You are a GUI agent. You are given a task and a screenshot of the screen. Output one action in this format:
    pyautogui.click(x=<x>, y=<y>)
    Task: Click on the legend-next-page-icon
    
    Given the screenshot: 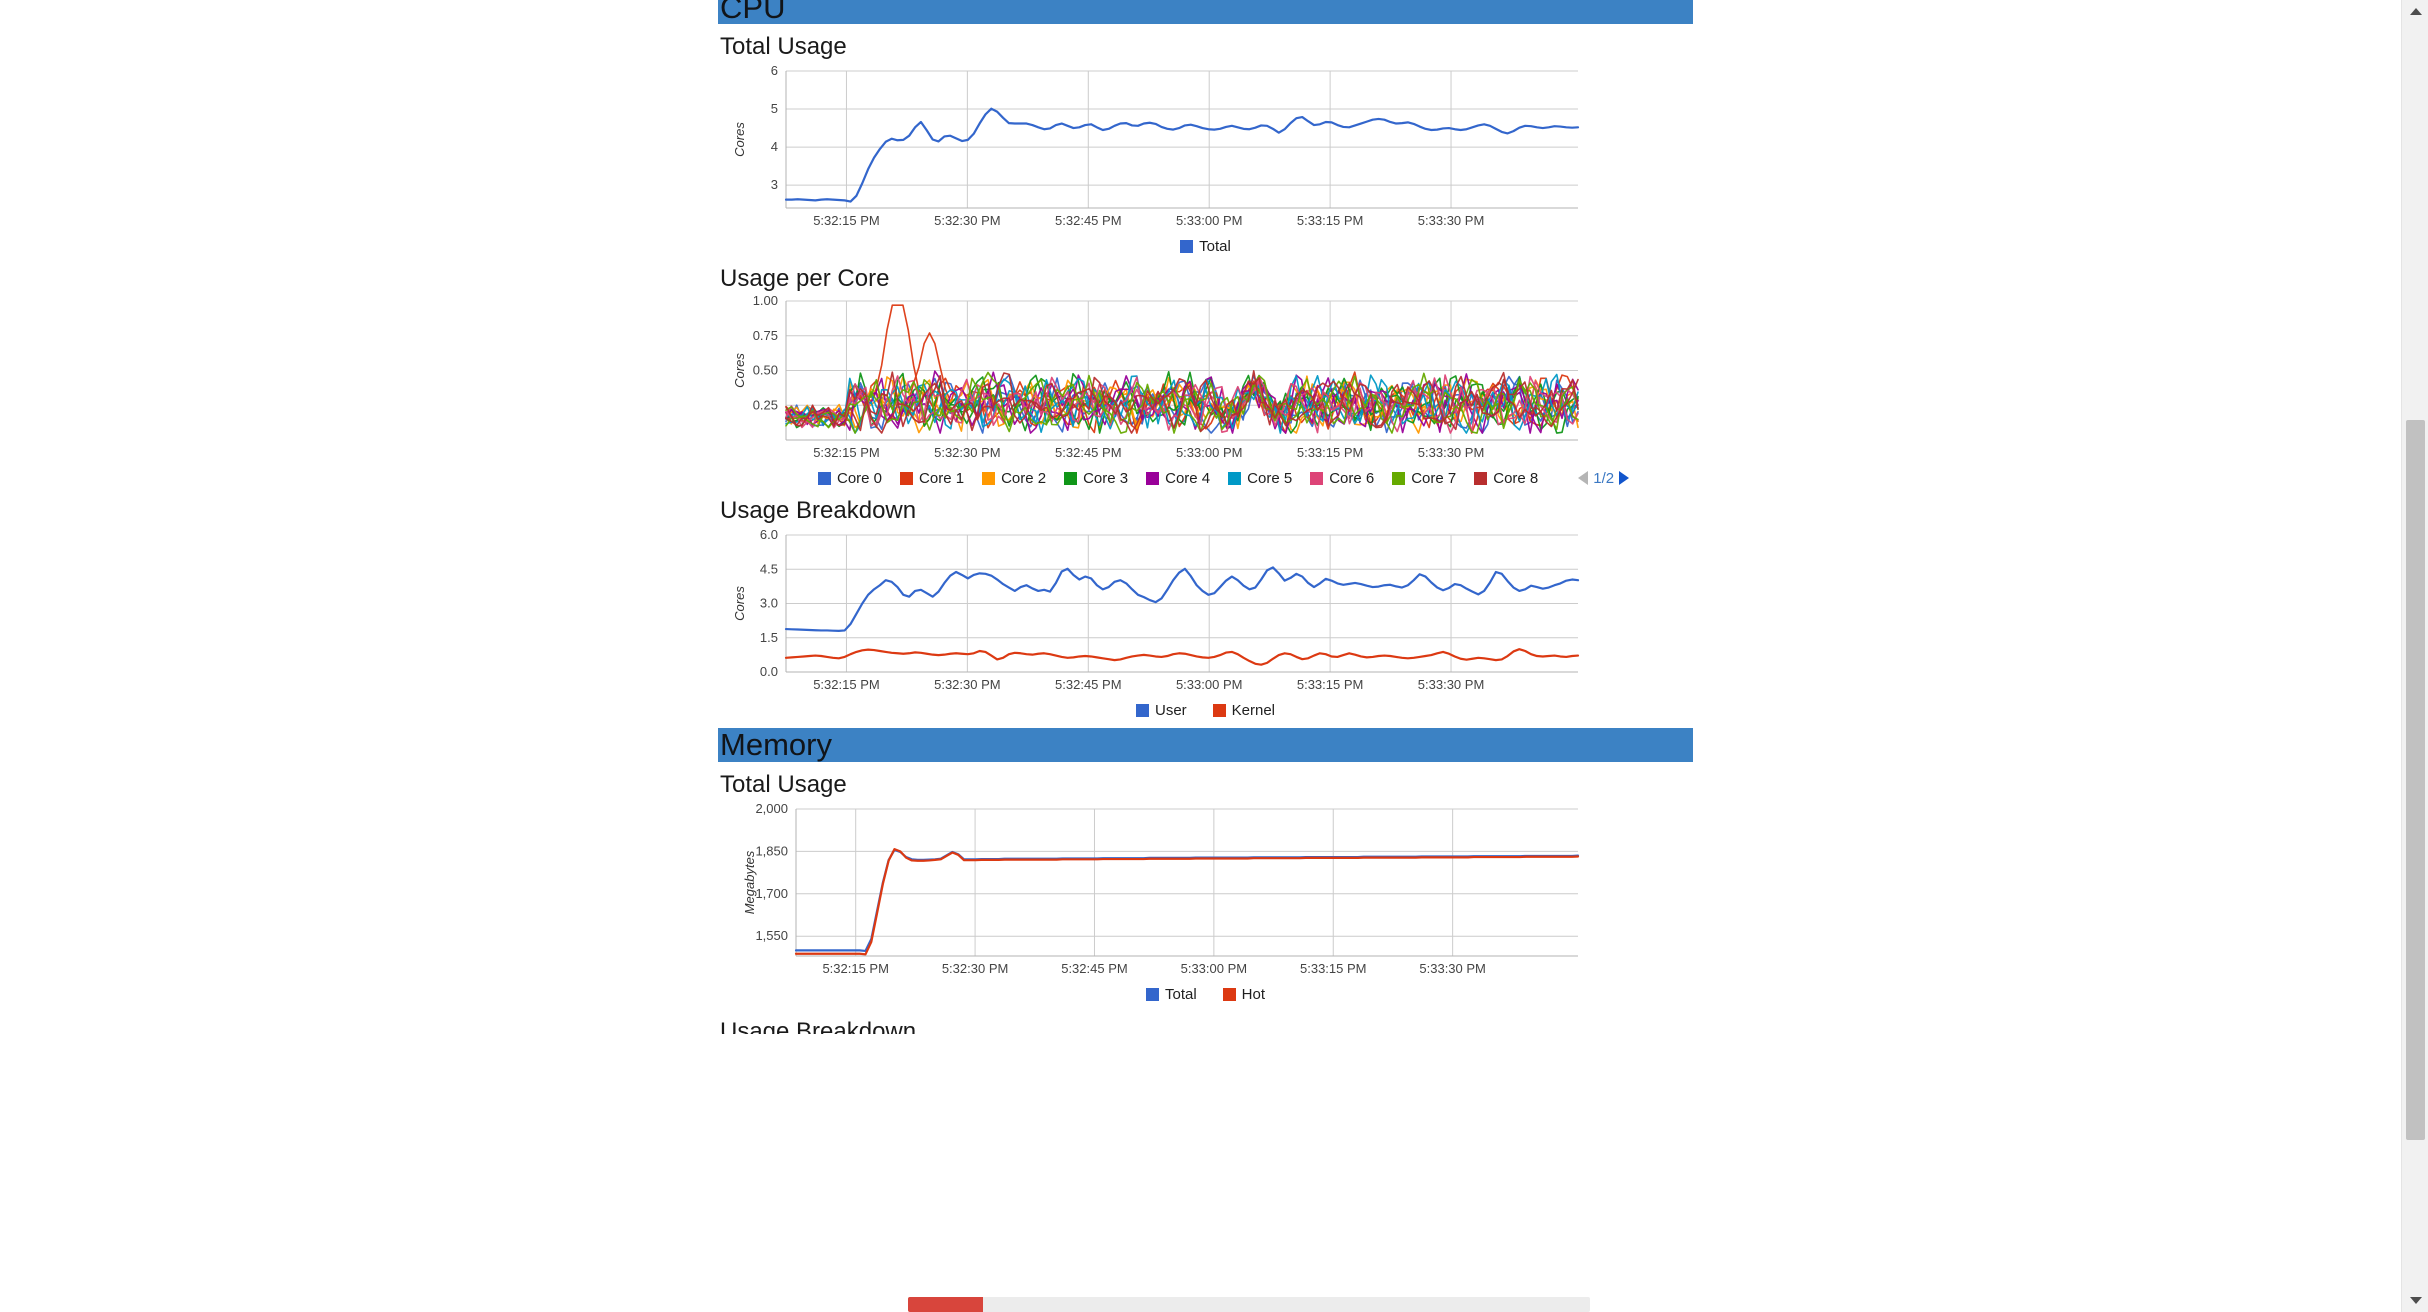 What is the action you would take?
    pyautogui.click(x=1624, y=478)
    